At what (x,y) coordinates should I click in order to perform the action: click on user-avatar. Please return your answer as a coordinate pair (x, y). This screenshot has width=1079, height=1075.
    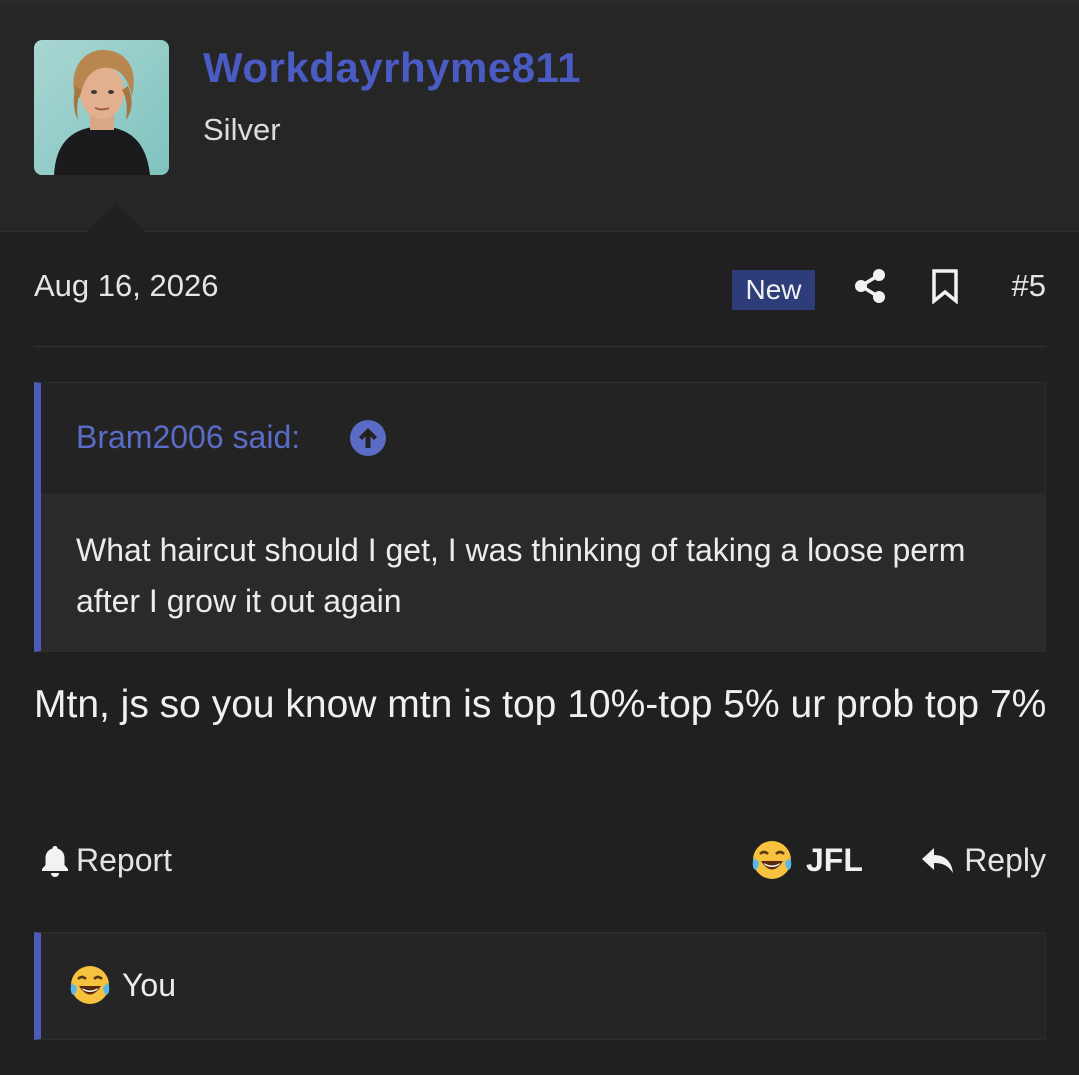
    Looking at the image, I should click on (101, 107).